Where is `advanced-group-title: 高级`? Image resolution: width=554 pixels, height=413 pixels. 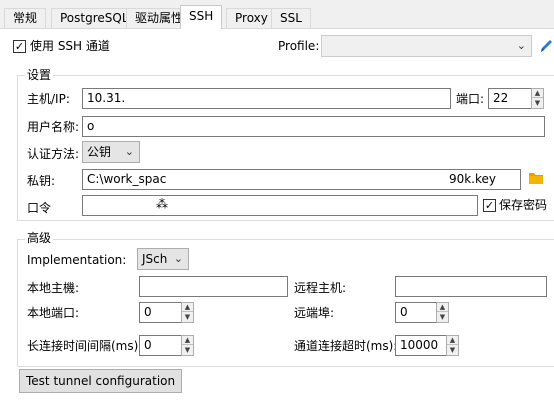 advanced-group-title: 高级 is located at coordinates (39, 238).